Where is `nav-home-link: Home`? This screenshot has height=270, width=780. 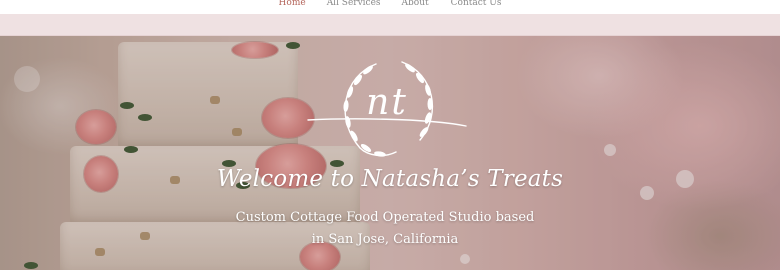 nav-home-link: Home is located at coordinates (292, 5).